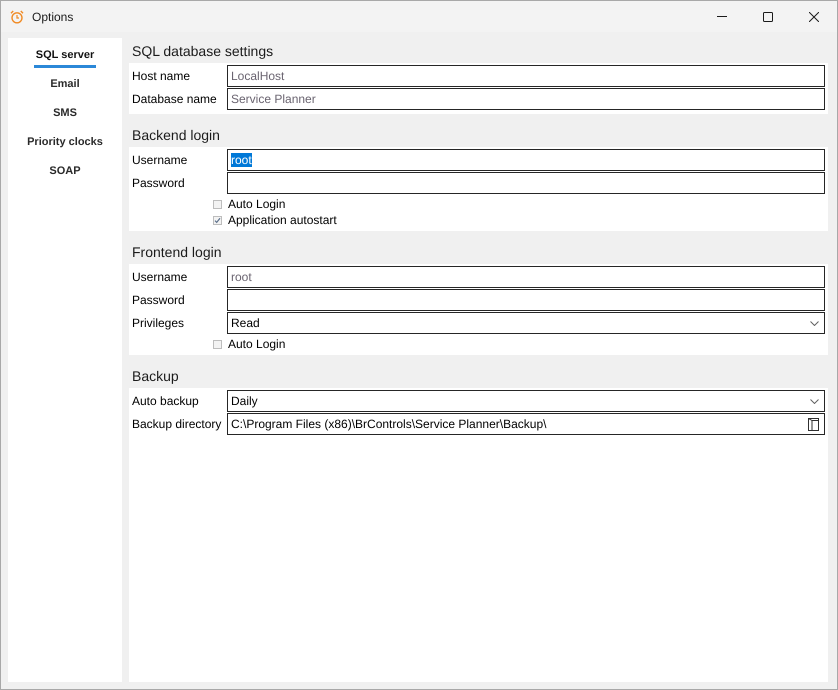  I want to click on input-field: Service Planner, so click(526, 99).